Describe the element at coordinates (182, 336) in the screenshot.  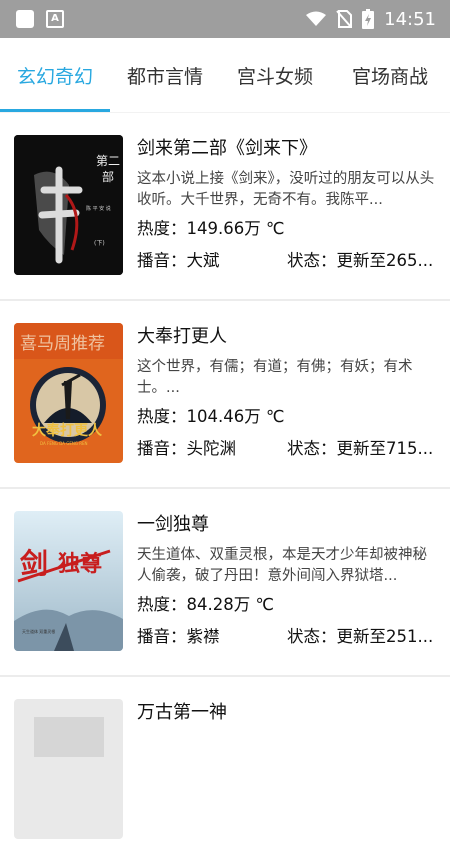
I see `book-title: 大奉打更人` at that location.